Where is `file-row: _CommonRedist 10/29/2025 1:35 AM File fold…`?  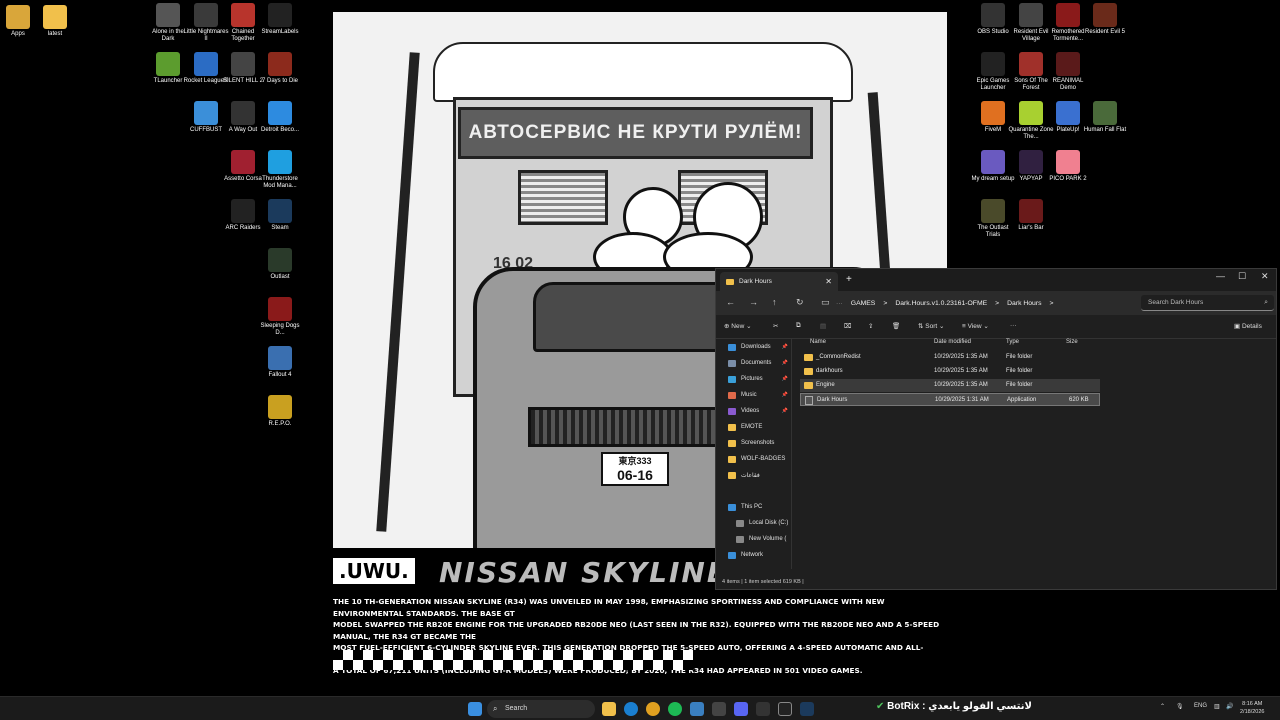
file-row: _CommonRedist 10/29/2025 1:35 AM File fold… is located at coordinates (950, 357).